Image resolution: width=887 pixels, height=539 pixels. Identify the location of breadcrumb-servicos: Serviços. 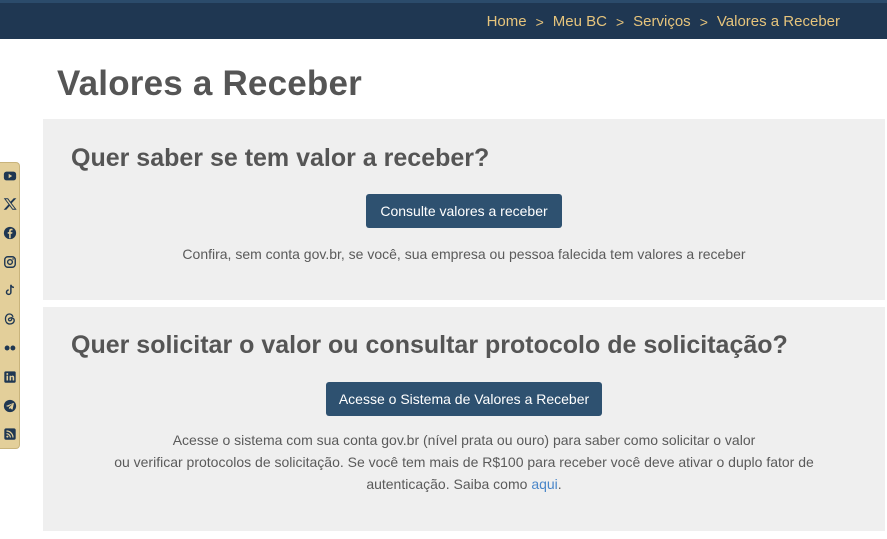
(662, 21).